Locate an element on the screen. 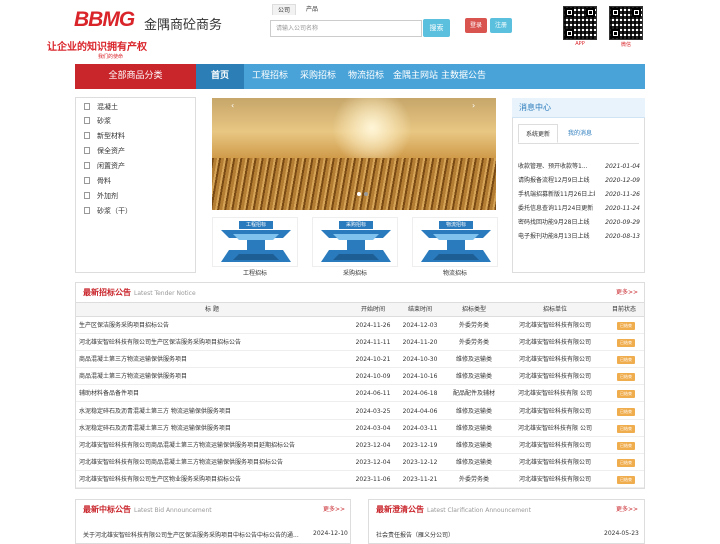 This screenshot has height=544, width=720. clarify-more-link: 更多>> is located at coordinates (627, 508).